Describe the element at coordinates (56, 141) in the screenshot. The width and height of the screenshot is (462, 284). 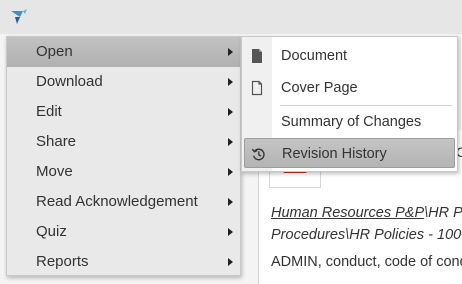
I see `menu-item-label: Share` at that location.